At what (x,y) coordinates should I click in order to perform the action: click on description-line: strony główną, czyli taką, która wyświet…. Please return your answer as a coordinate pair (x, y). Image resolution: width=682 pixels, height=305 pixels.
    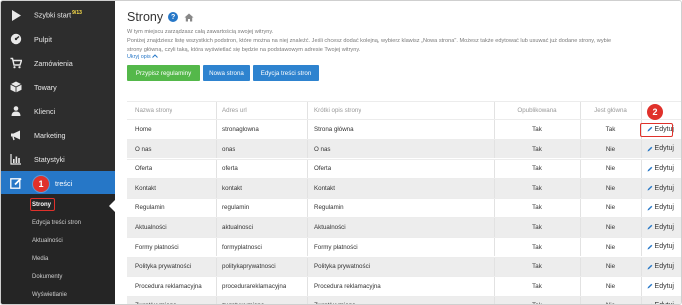
    Looking at the image, I should click on (244, 50).